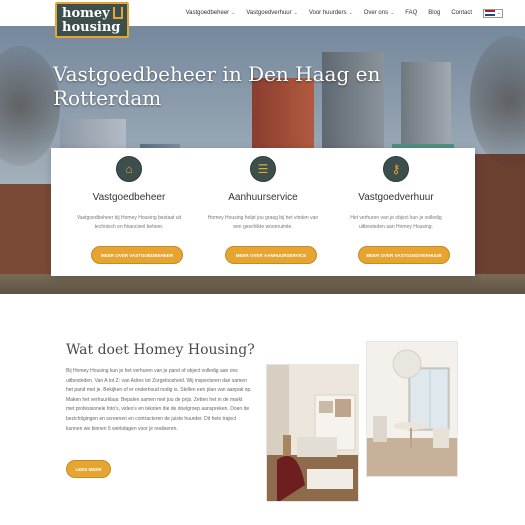 The image size is (525, 525). I want to click on key-icon: ⚷, so click(396, 169).